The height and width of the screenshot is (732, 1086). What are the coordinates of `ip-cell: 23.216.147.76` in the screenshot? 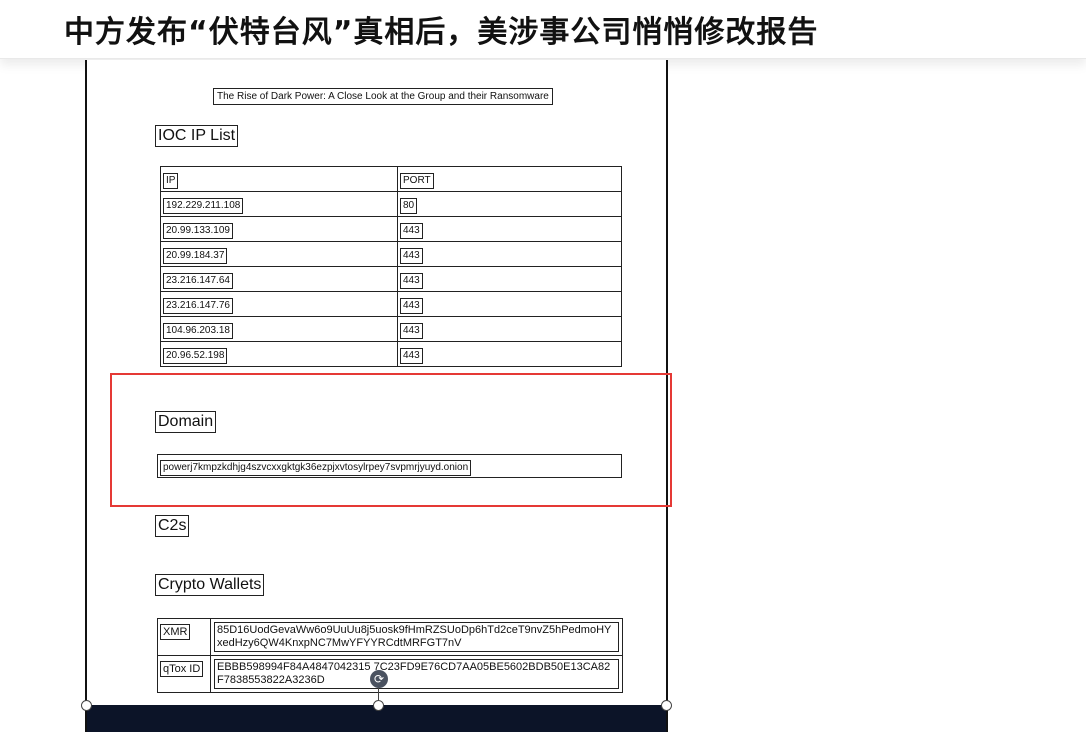 It's located at (198, 305).